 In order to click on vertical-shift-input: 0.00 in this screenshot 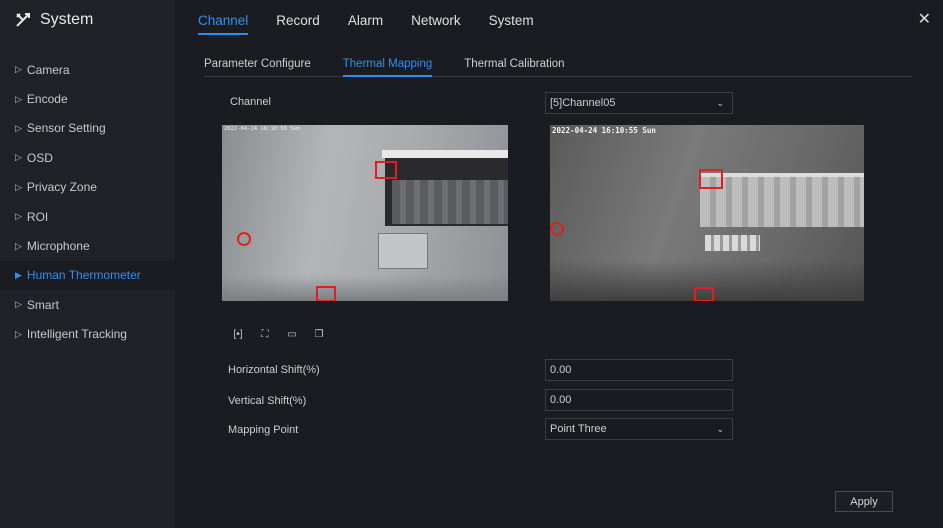, I will do `click(639, 400)`.